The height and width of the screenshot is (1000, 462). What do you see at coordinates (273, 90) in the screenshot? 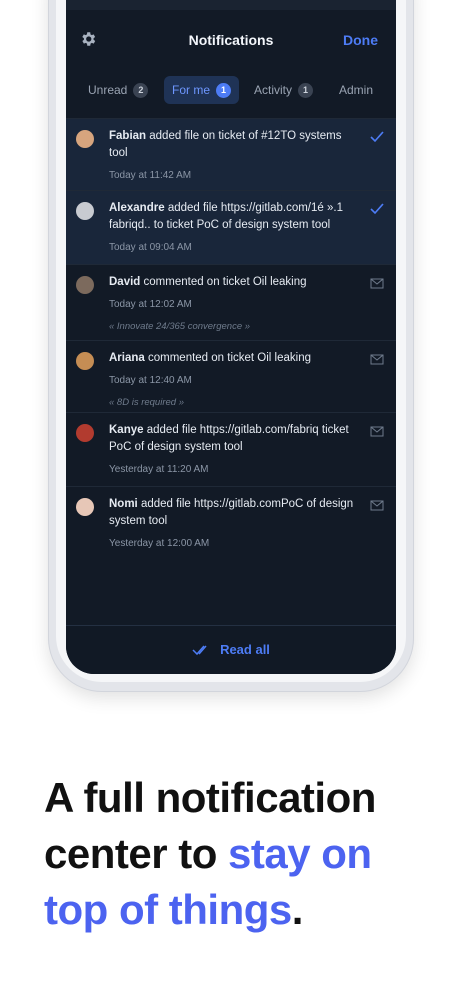
I see `tab-label: Activity` at bounding box center [273, 90].